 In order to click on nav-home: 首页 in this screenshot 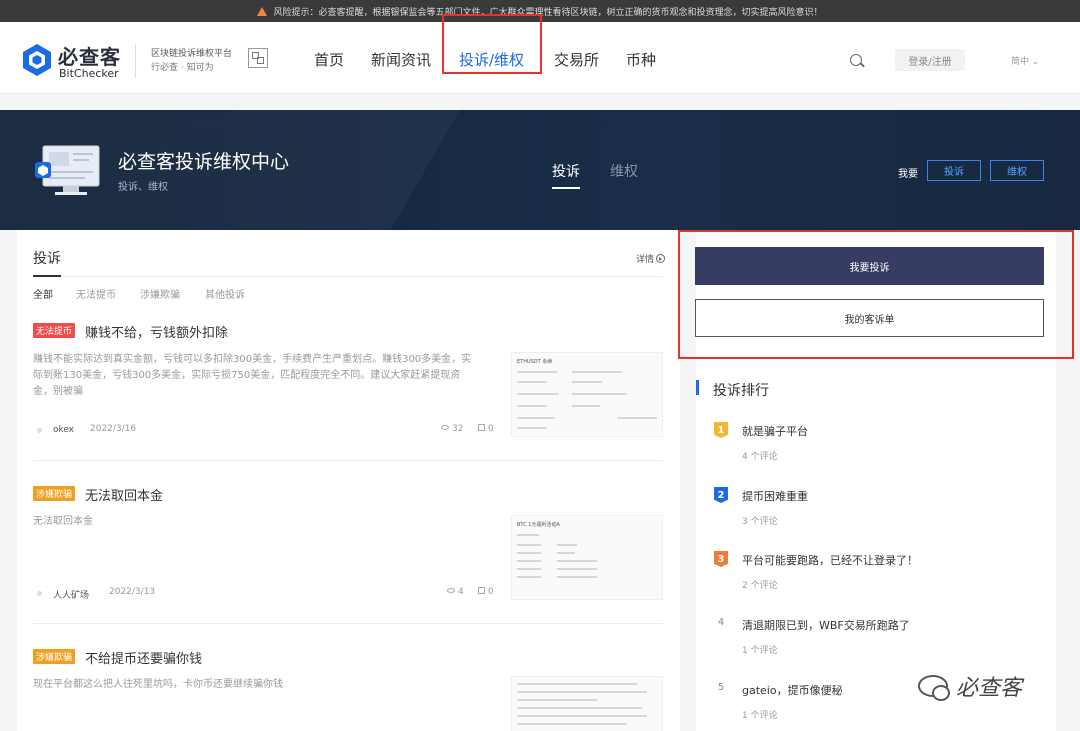, I will do `click(329, 59)`.